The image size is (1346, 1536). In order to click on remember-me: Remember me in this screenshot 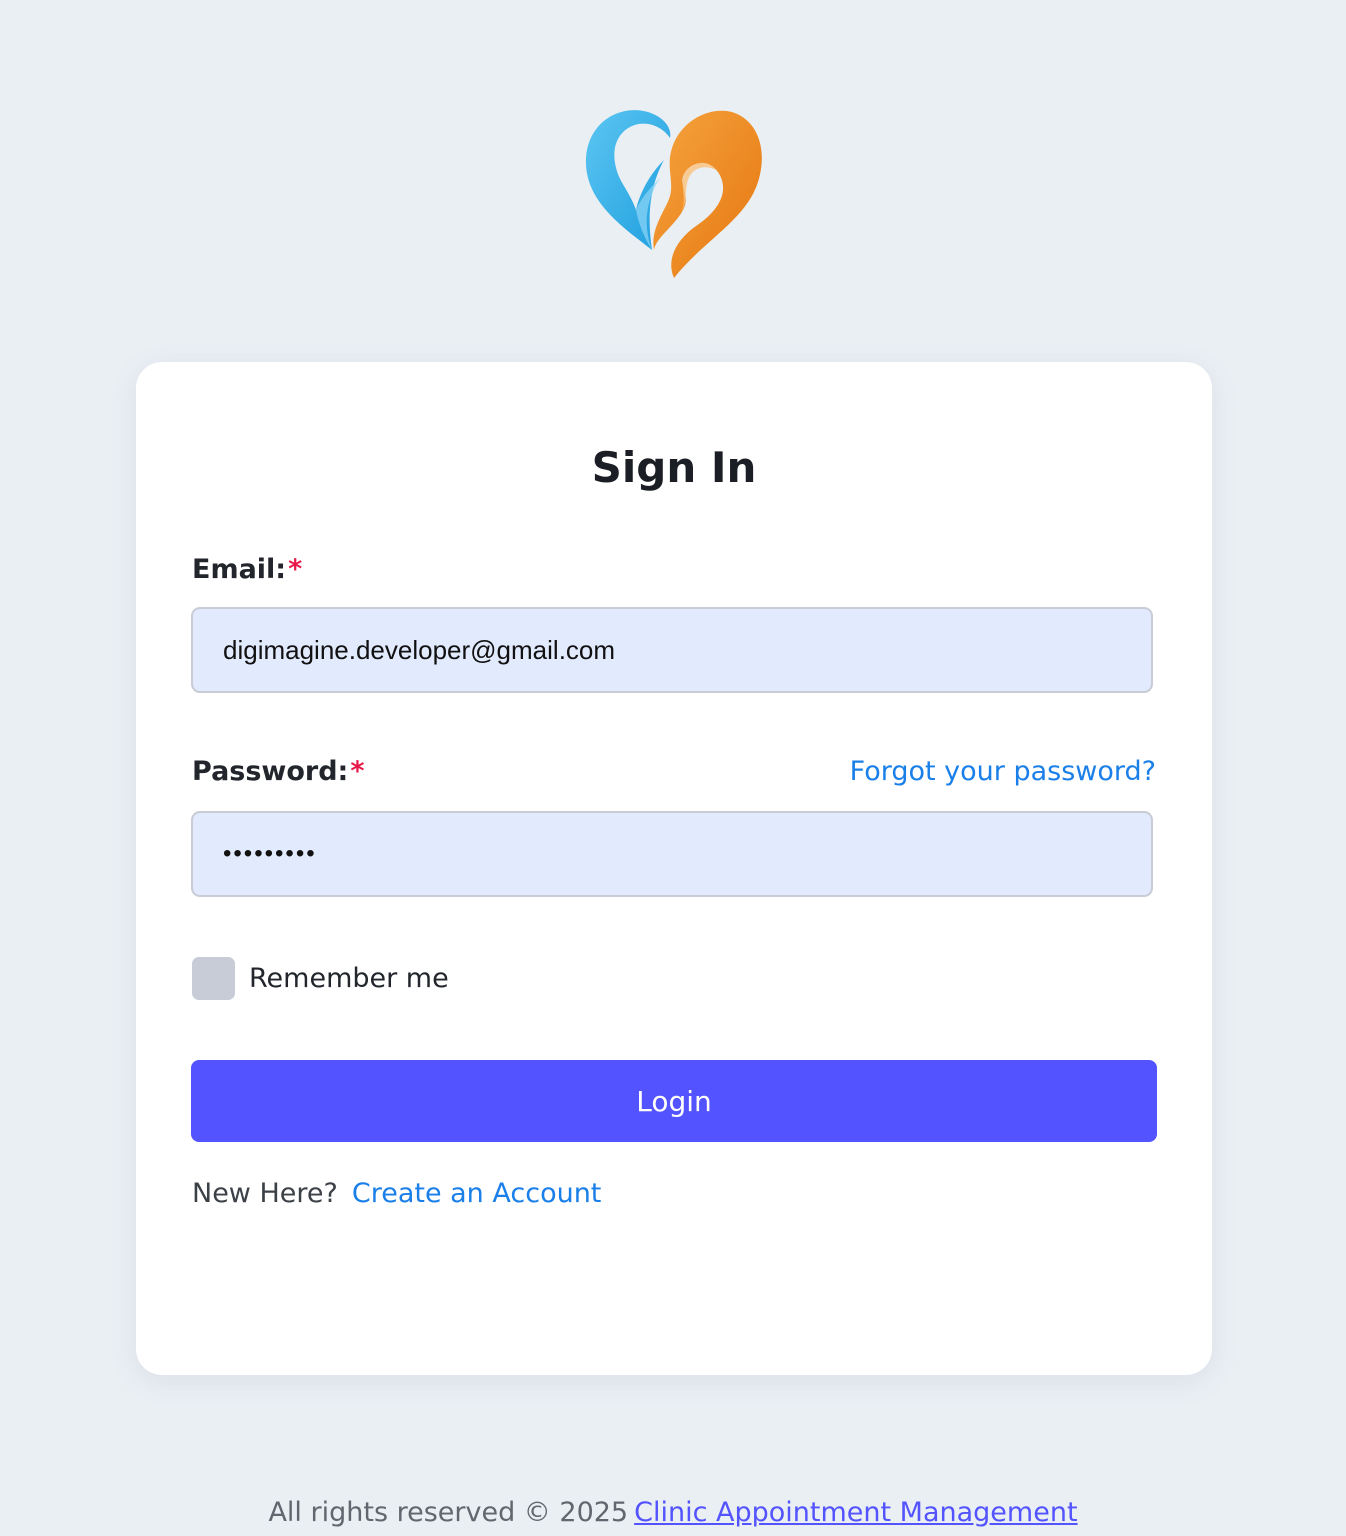, I will do `click(320, 978)`.